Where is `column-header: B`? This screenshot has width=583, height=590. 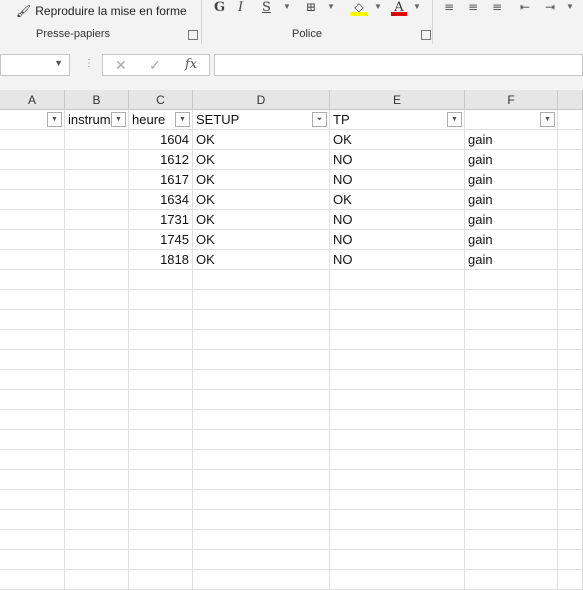
column-header: B is located at coordinates (97, 100).